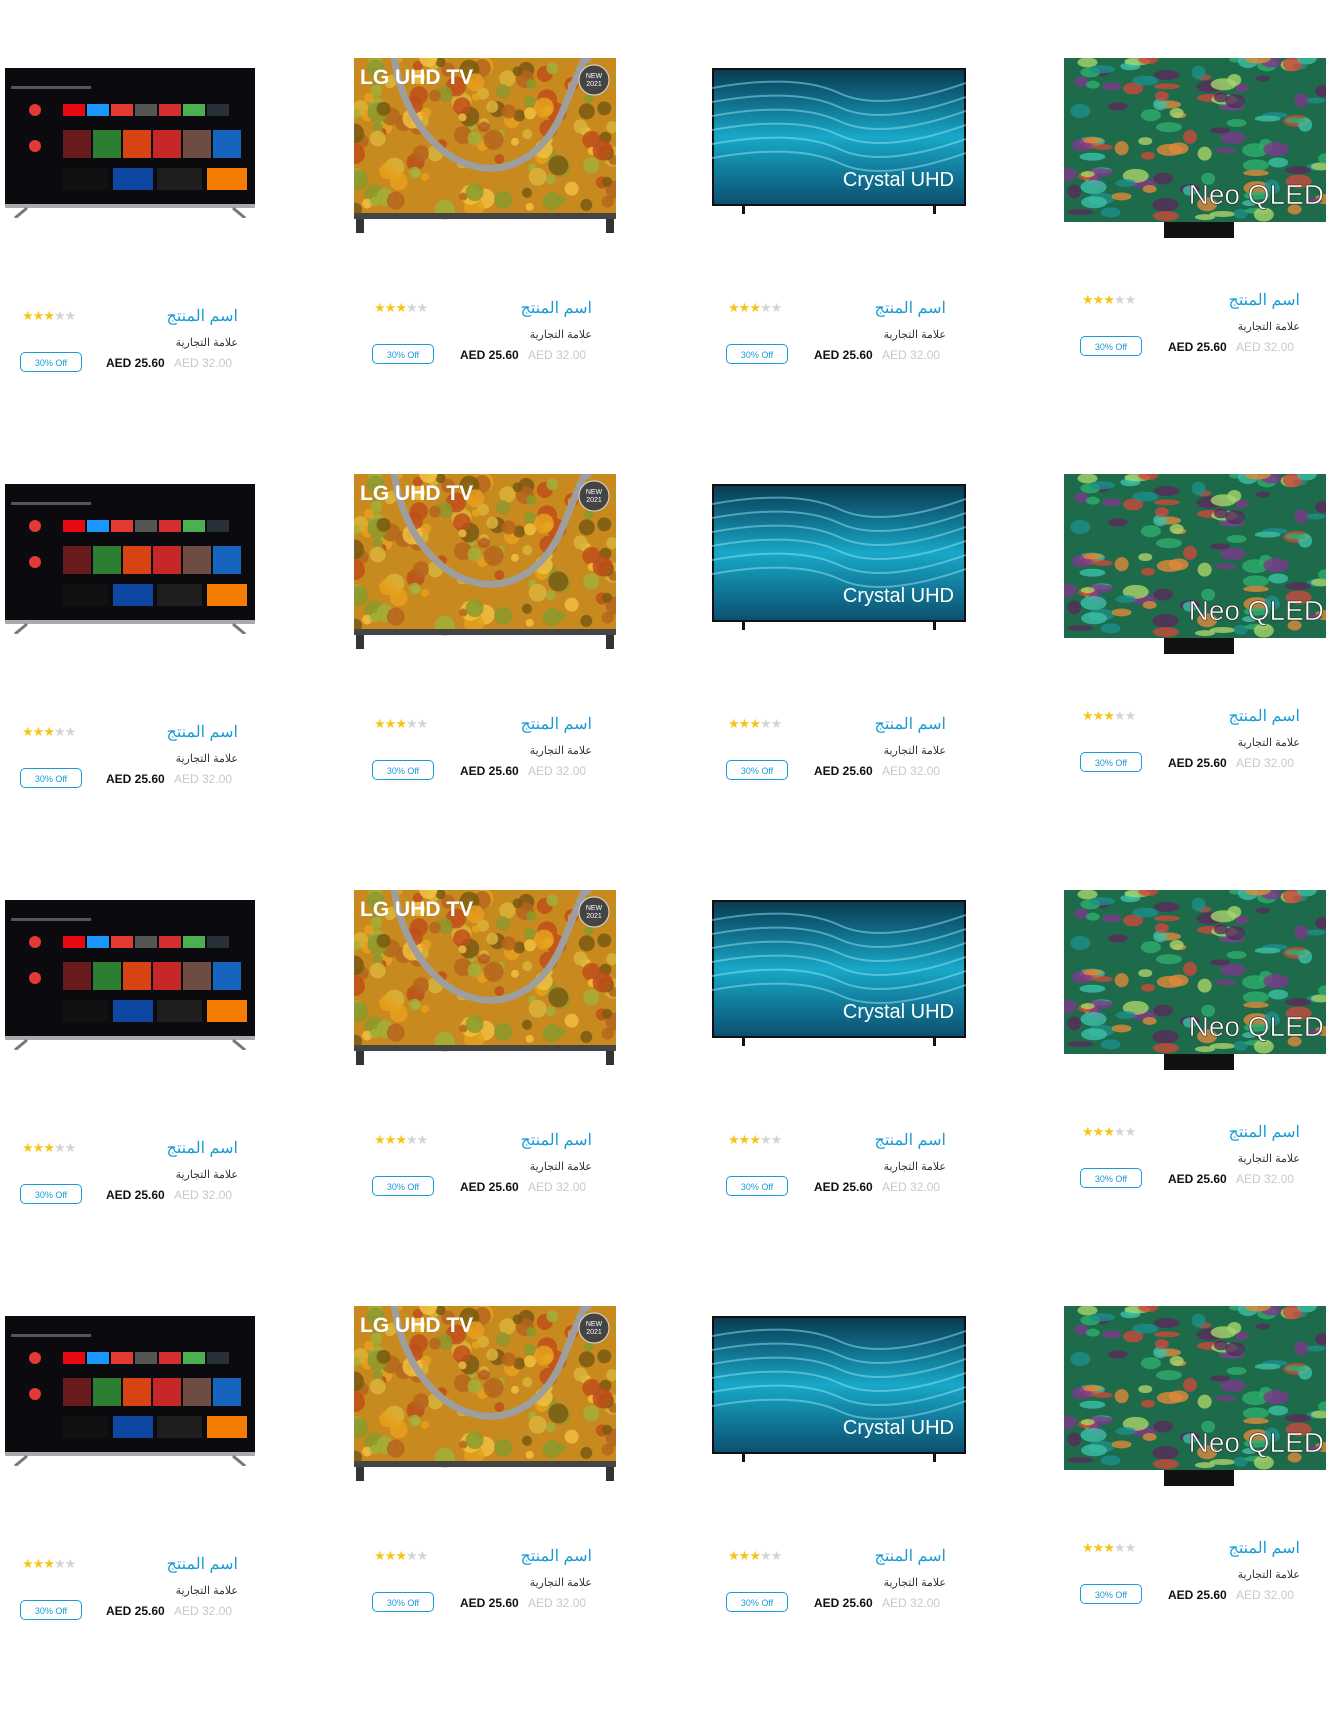 This screenshot has width=1332, height=1712. I want to click on svg-text: LG UHD TV, so click(416, 1325).